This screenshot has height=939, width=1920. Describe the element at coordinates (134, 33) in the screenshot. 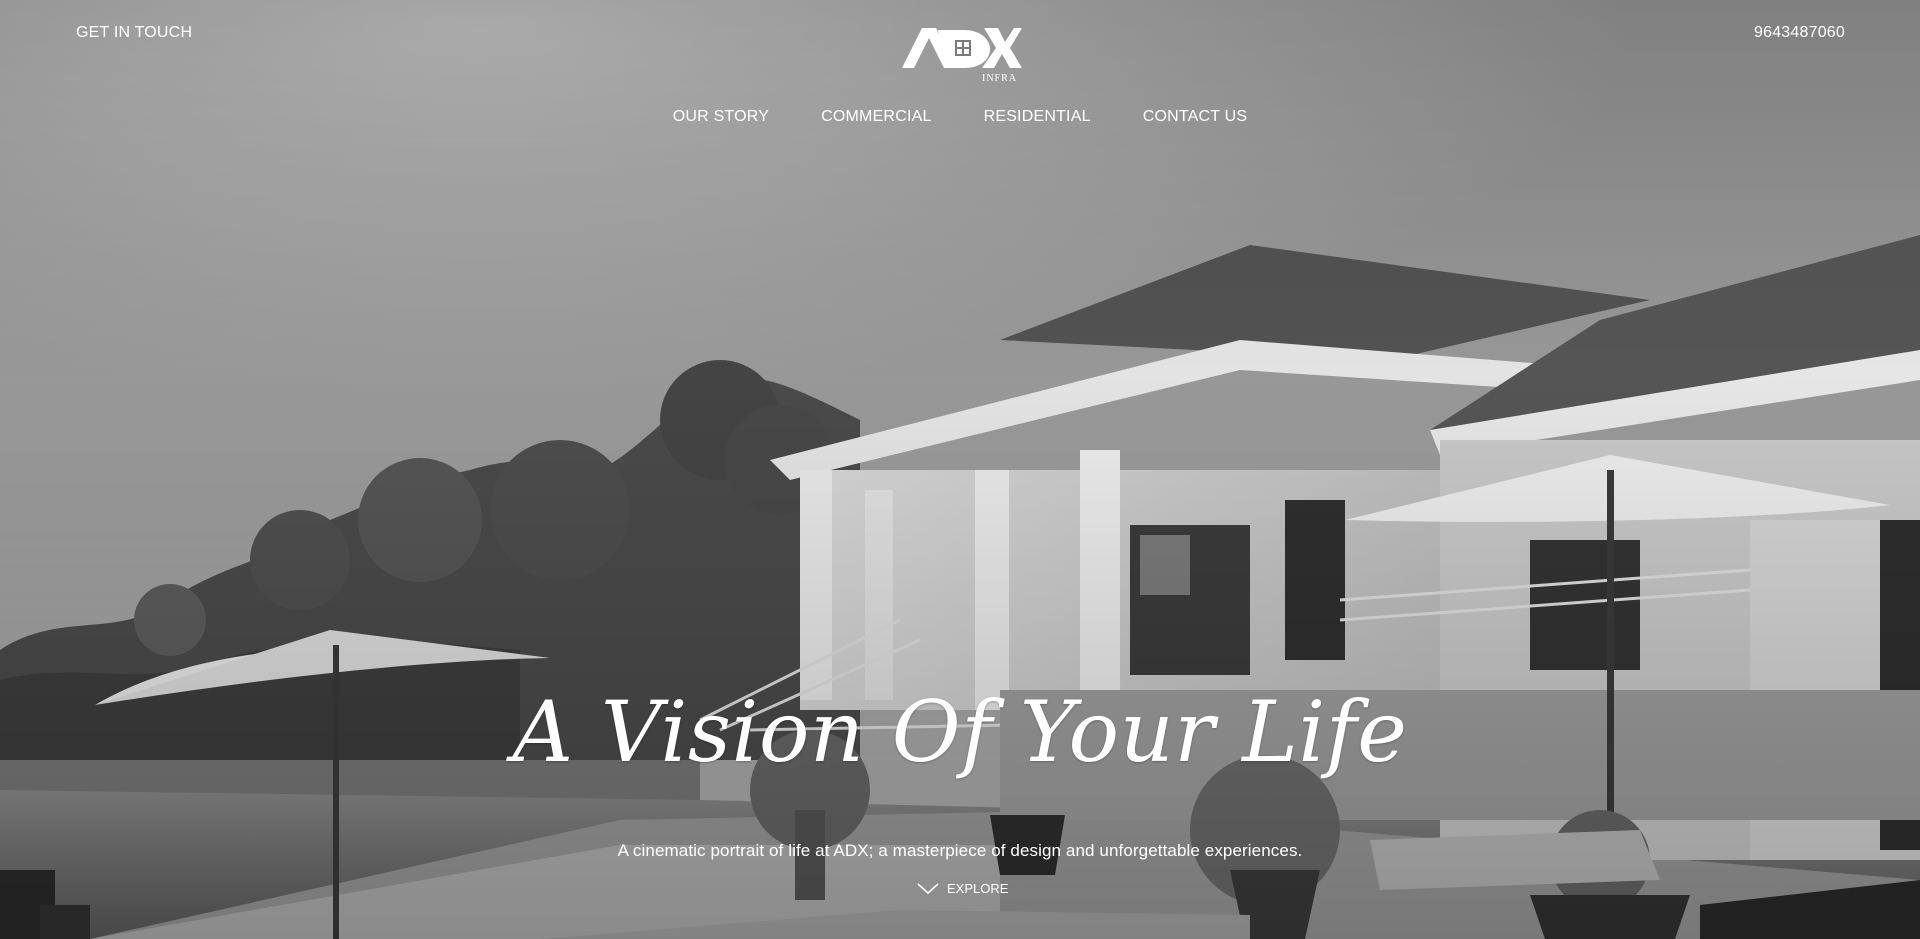

I see `get-in-touch-link: GET IN TOUCH` at that location.